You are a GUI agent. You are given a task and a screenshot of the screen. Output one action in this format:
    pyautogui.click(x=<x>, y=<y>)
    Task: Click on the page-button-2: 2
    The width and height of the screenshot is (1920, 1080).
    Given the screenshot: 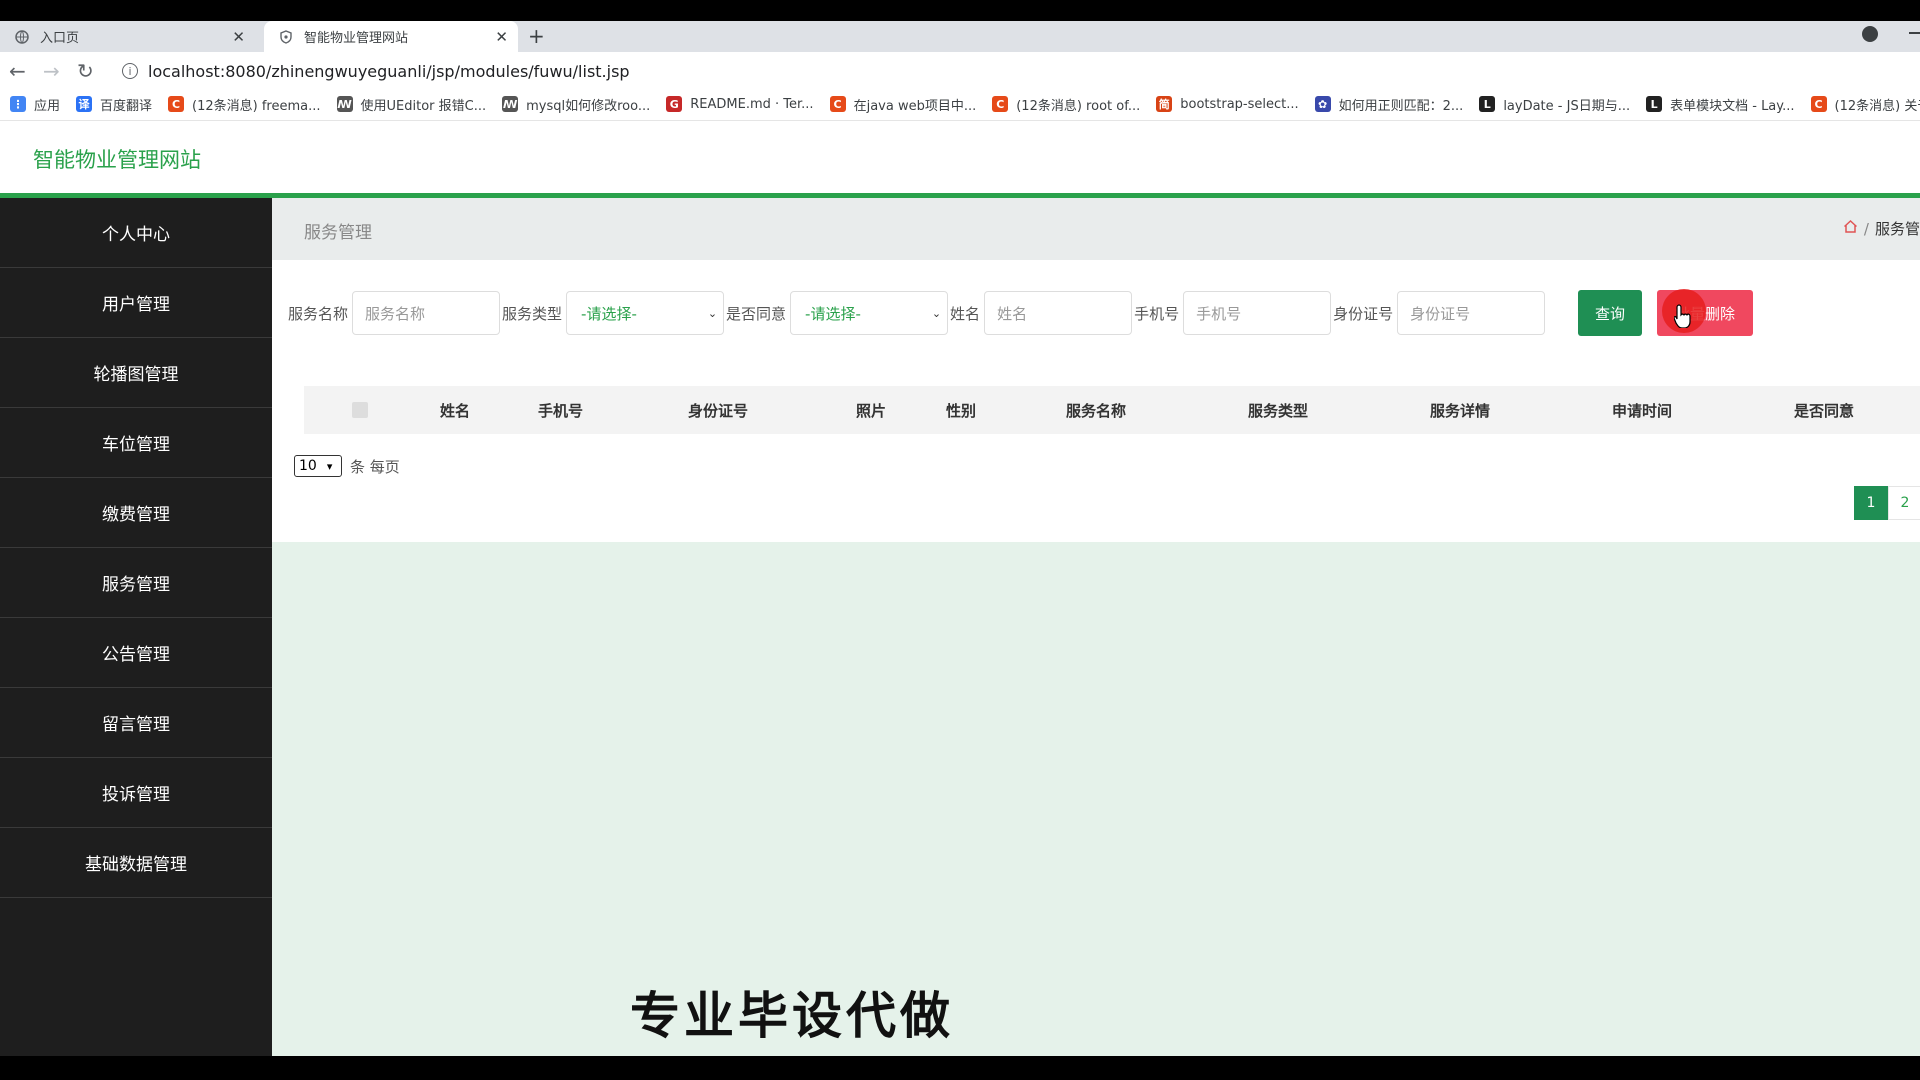 What is the action you would take?
    pyautogui.click(x=1904, y=503)
    